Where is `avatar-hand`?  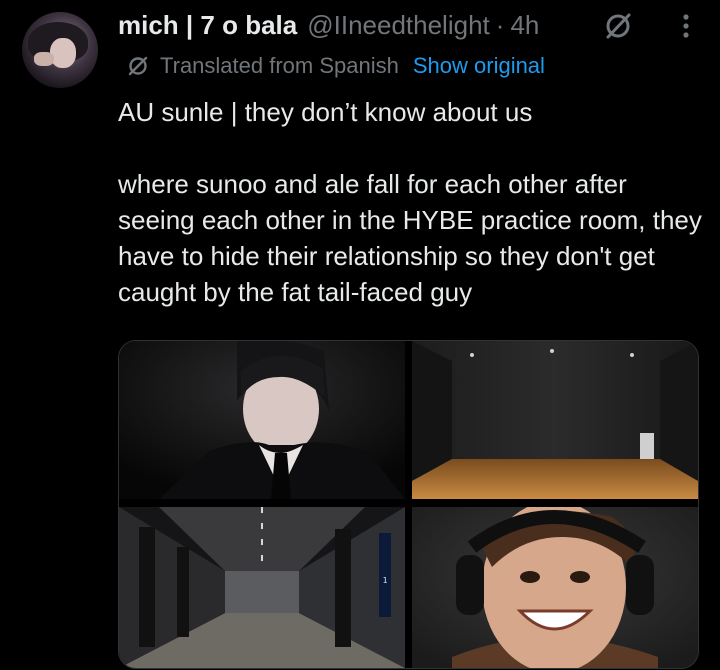 avatar-hand is located at coordinates (44, 59).